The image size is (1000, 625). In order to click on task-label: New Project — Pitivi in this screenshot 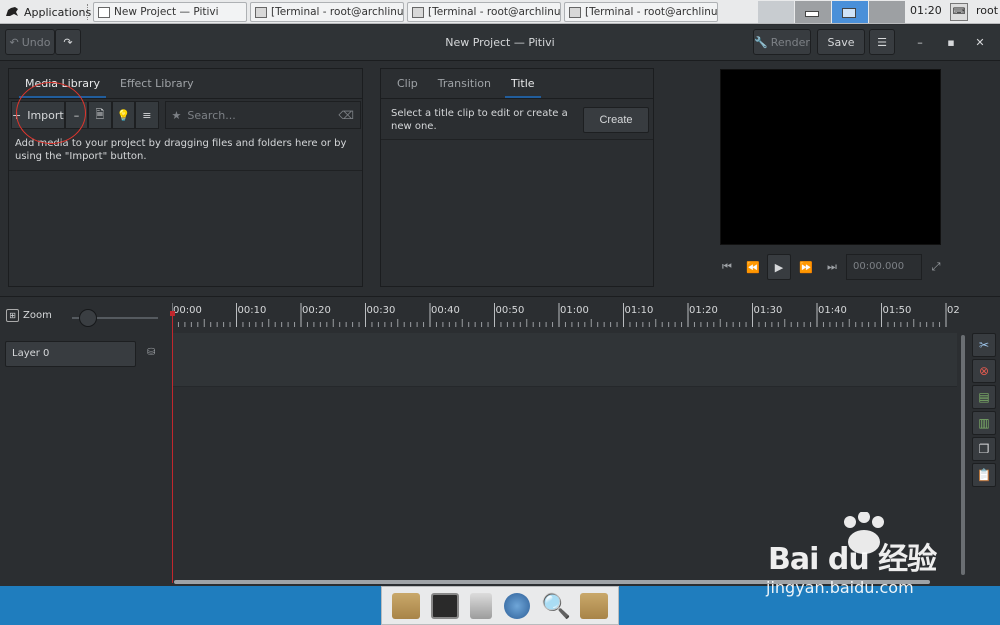, I will do `click(166, 12)`.